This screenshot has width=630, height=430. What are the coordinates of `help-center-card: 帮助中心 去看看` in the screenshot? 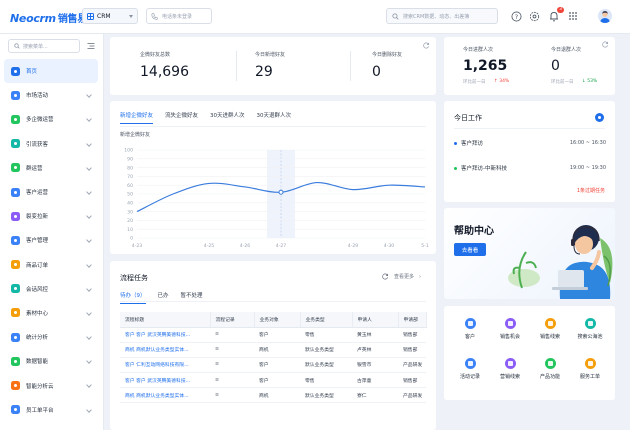 It's located at (529, 253).